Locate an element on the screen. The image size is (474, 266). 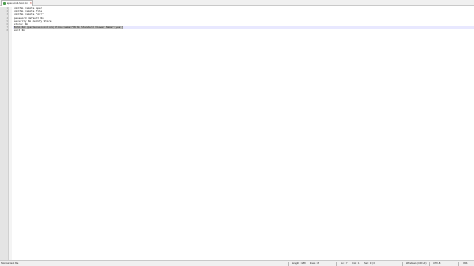
status-insert-mode: INS is located at coordinates (465, 263).